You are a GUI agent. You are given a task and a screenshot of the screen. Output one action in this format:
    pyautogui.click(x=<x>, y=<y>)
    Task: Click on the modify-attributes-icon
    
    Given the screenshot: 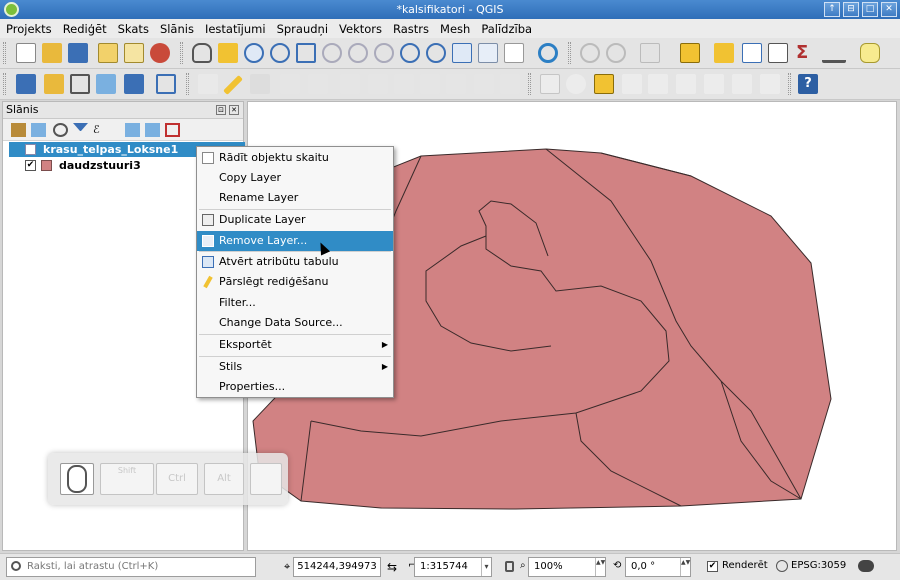 What is the action you would take?
    pyautogui.click(x=350, y=84)
    